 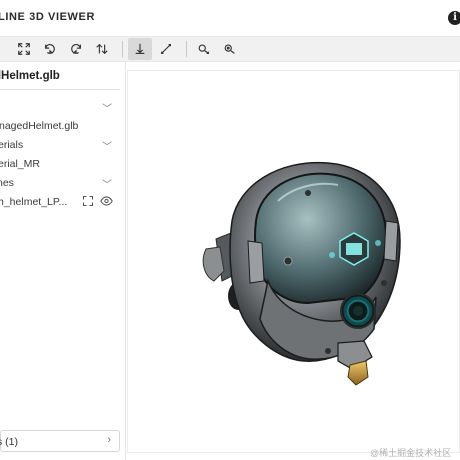 What do you see at coordinates (88, 202) in the screenshot?
I see `fit-to-mesh-icon` at bounding box center [88, 202].